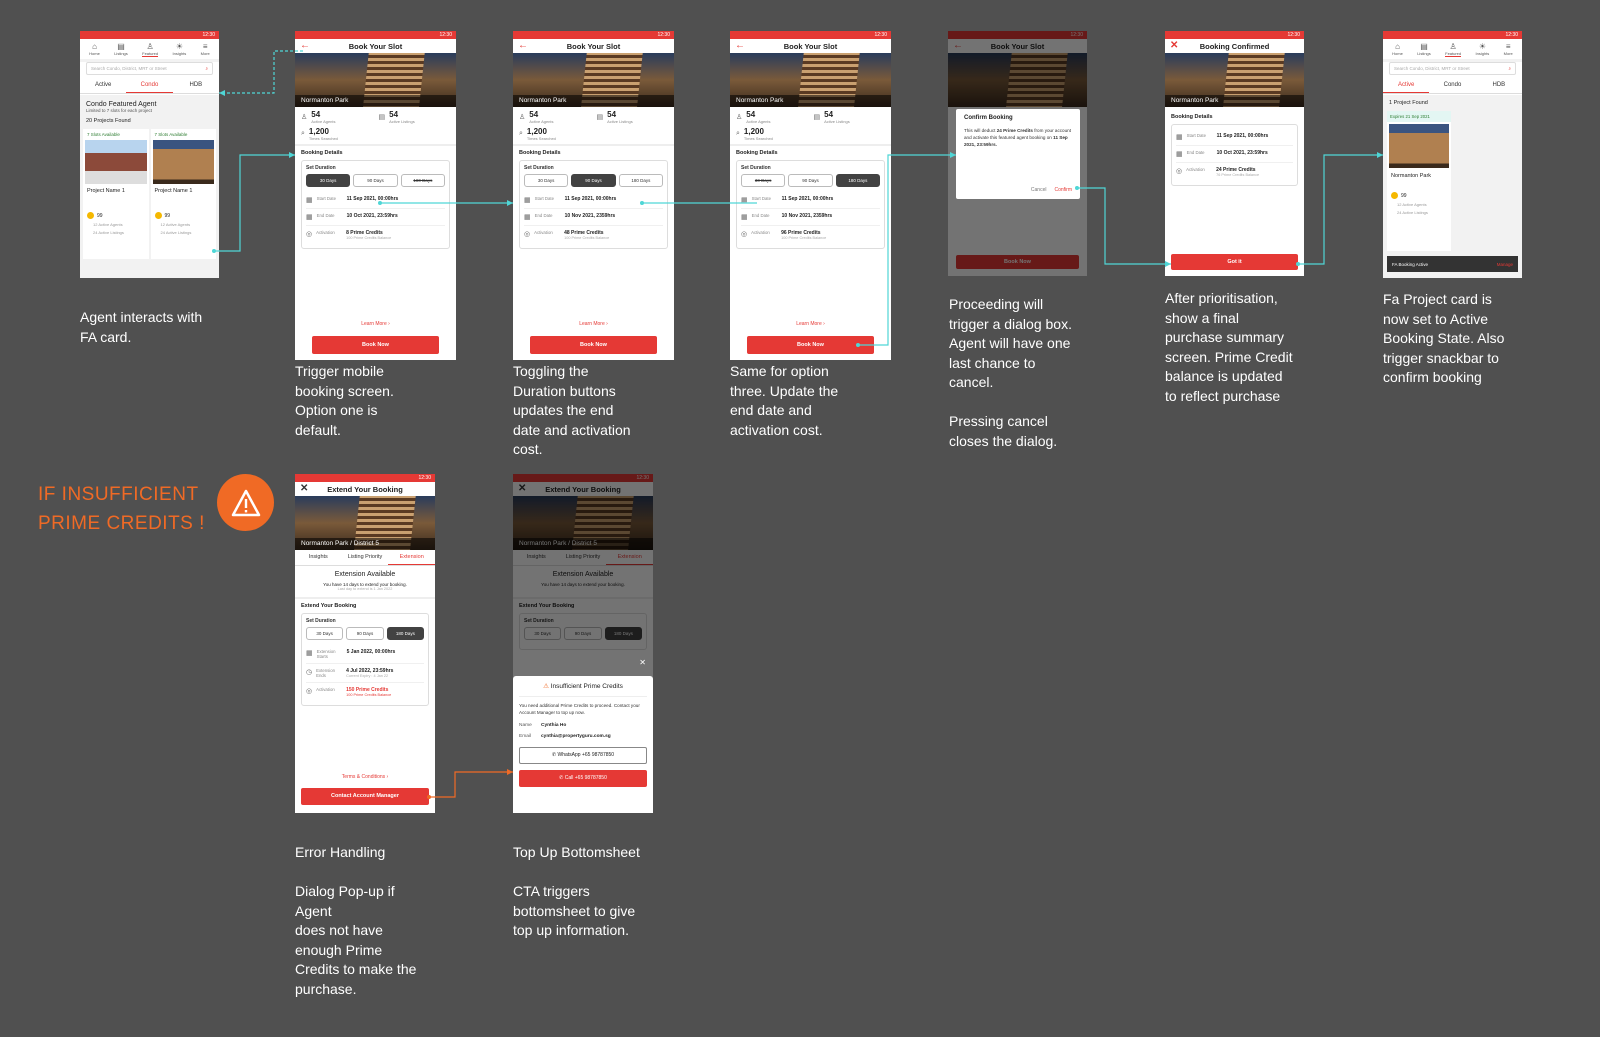 This screenshot has width=1600, height=1037. I want to click on connector-book-to-dialog, so click(907, 250).